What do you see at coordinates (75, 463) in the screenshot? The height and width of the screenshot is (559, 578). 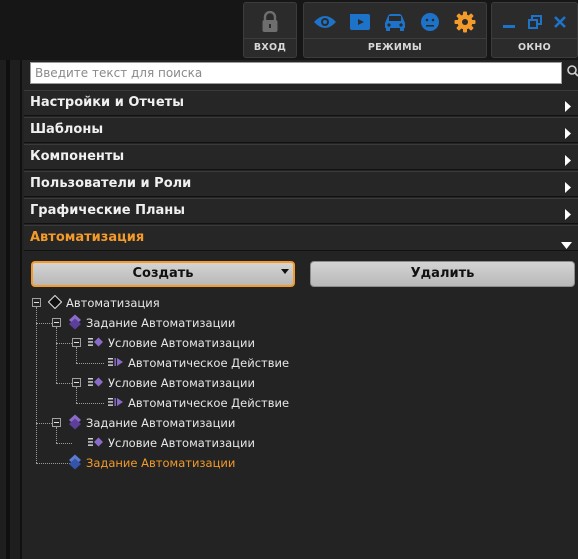 I see `task-icon-new` at bounding box center [75, 463].